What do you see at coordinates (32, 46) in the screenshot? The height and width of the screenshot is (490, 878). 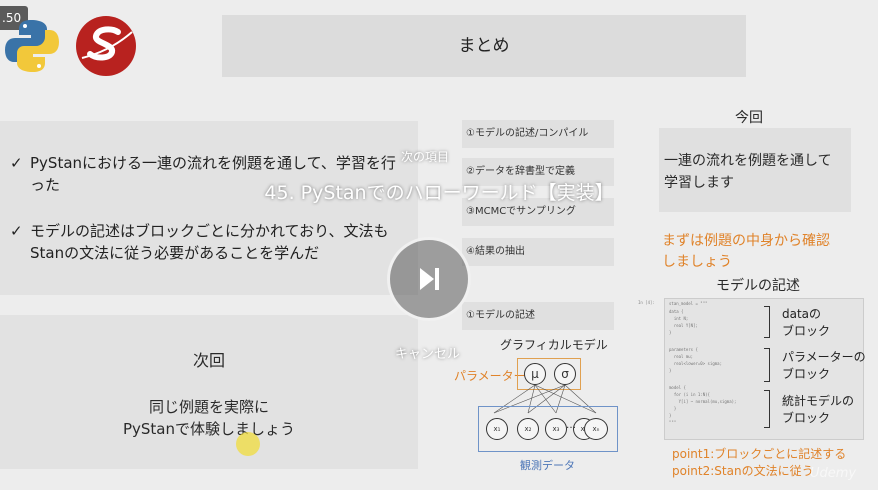 I see `python-logo-icon` at bounding box center [32, 46].